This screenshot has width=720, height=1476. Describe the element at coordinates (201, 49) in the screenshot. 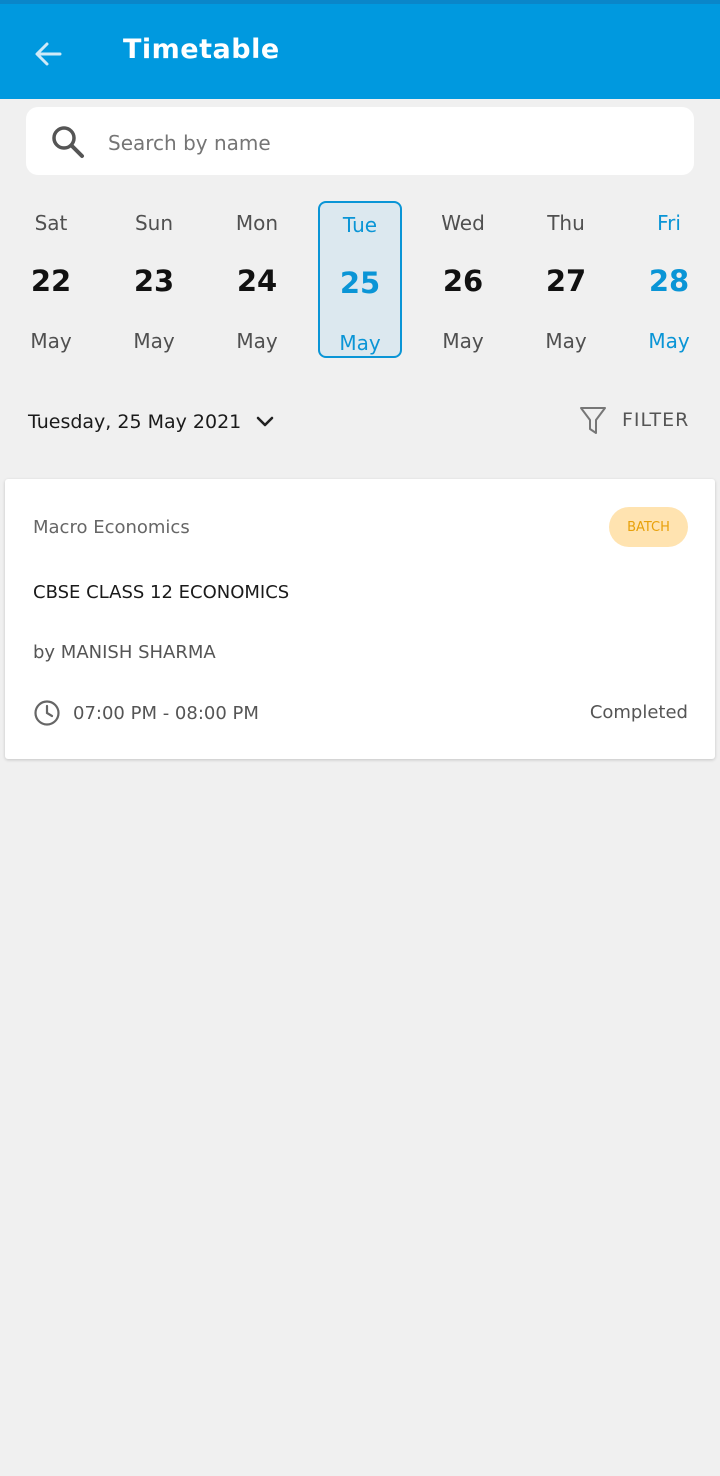

I see `page-title: Timetable` at that location.